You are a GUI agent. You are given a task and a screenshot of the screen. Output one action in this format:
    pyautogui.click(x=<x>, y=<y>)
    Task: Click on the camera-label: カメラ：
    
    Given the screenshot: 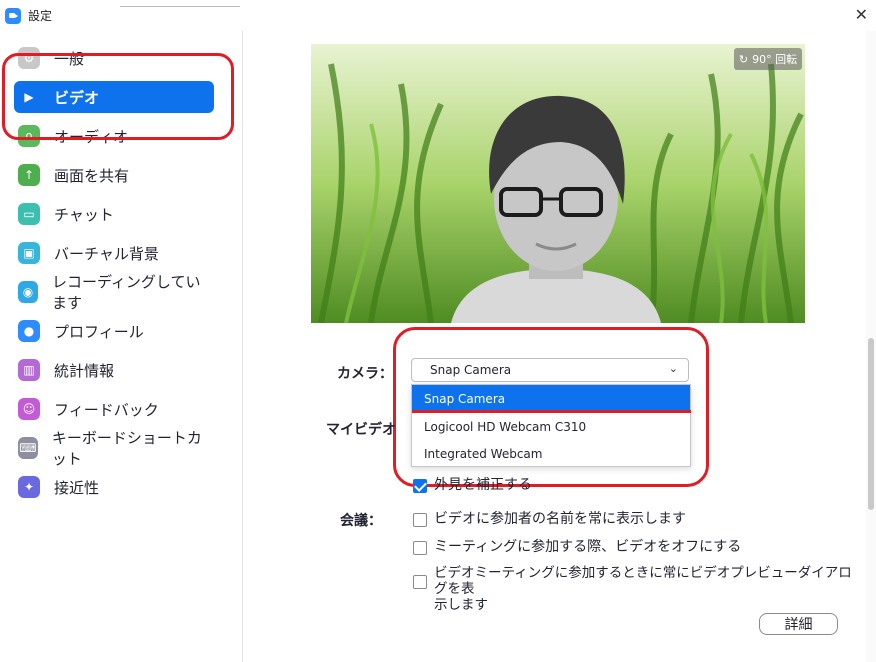 What is the action you would take?
    pyautogui.click(x=365, y=374)
    